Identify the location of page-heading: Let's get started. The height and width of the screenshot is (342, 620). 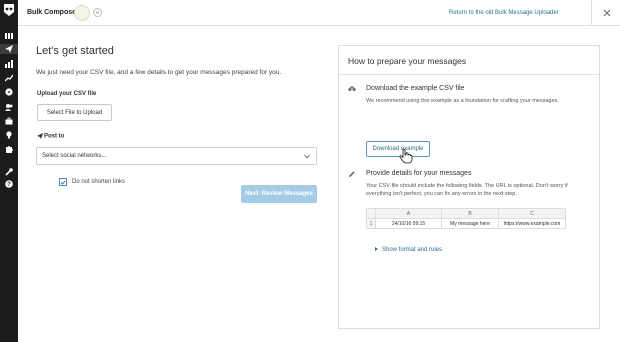
(75, 51).